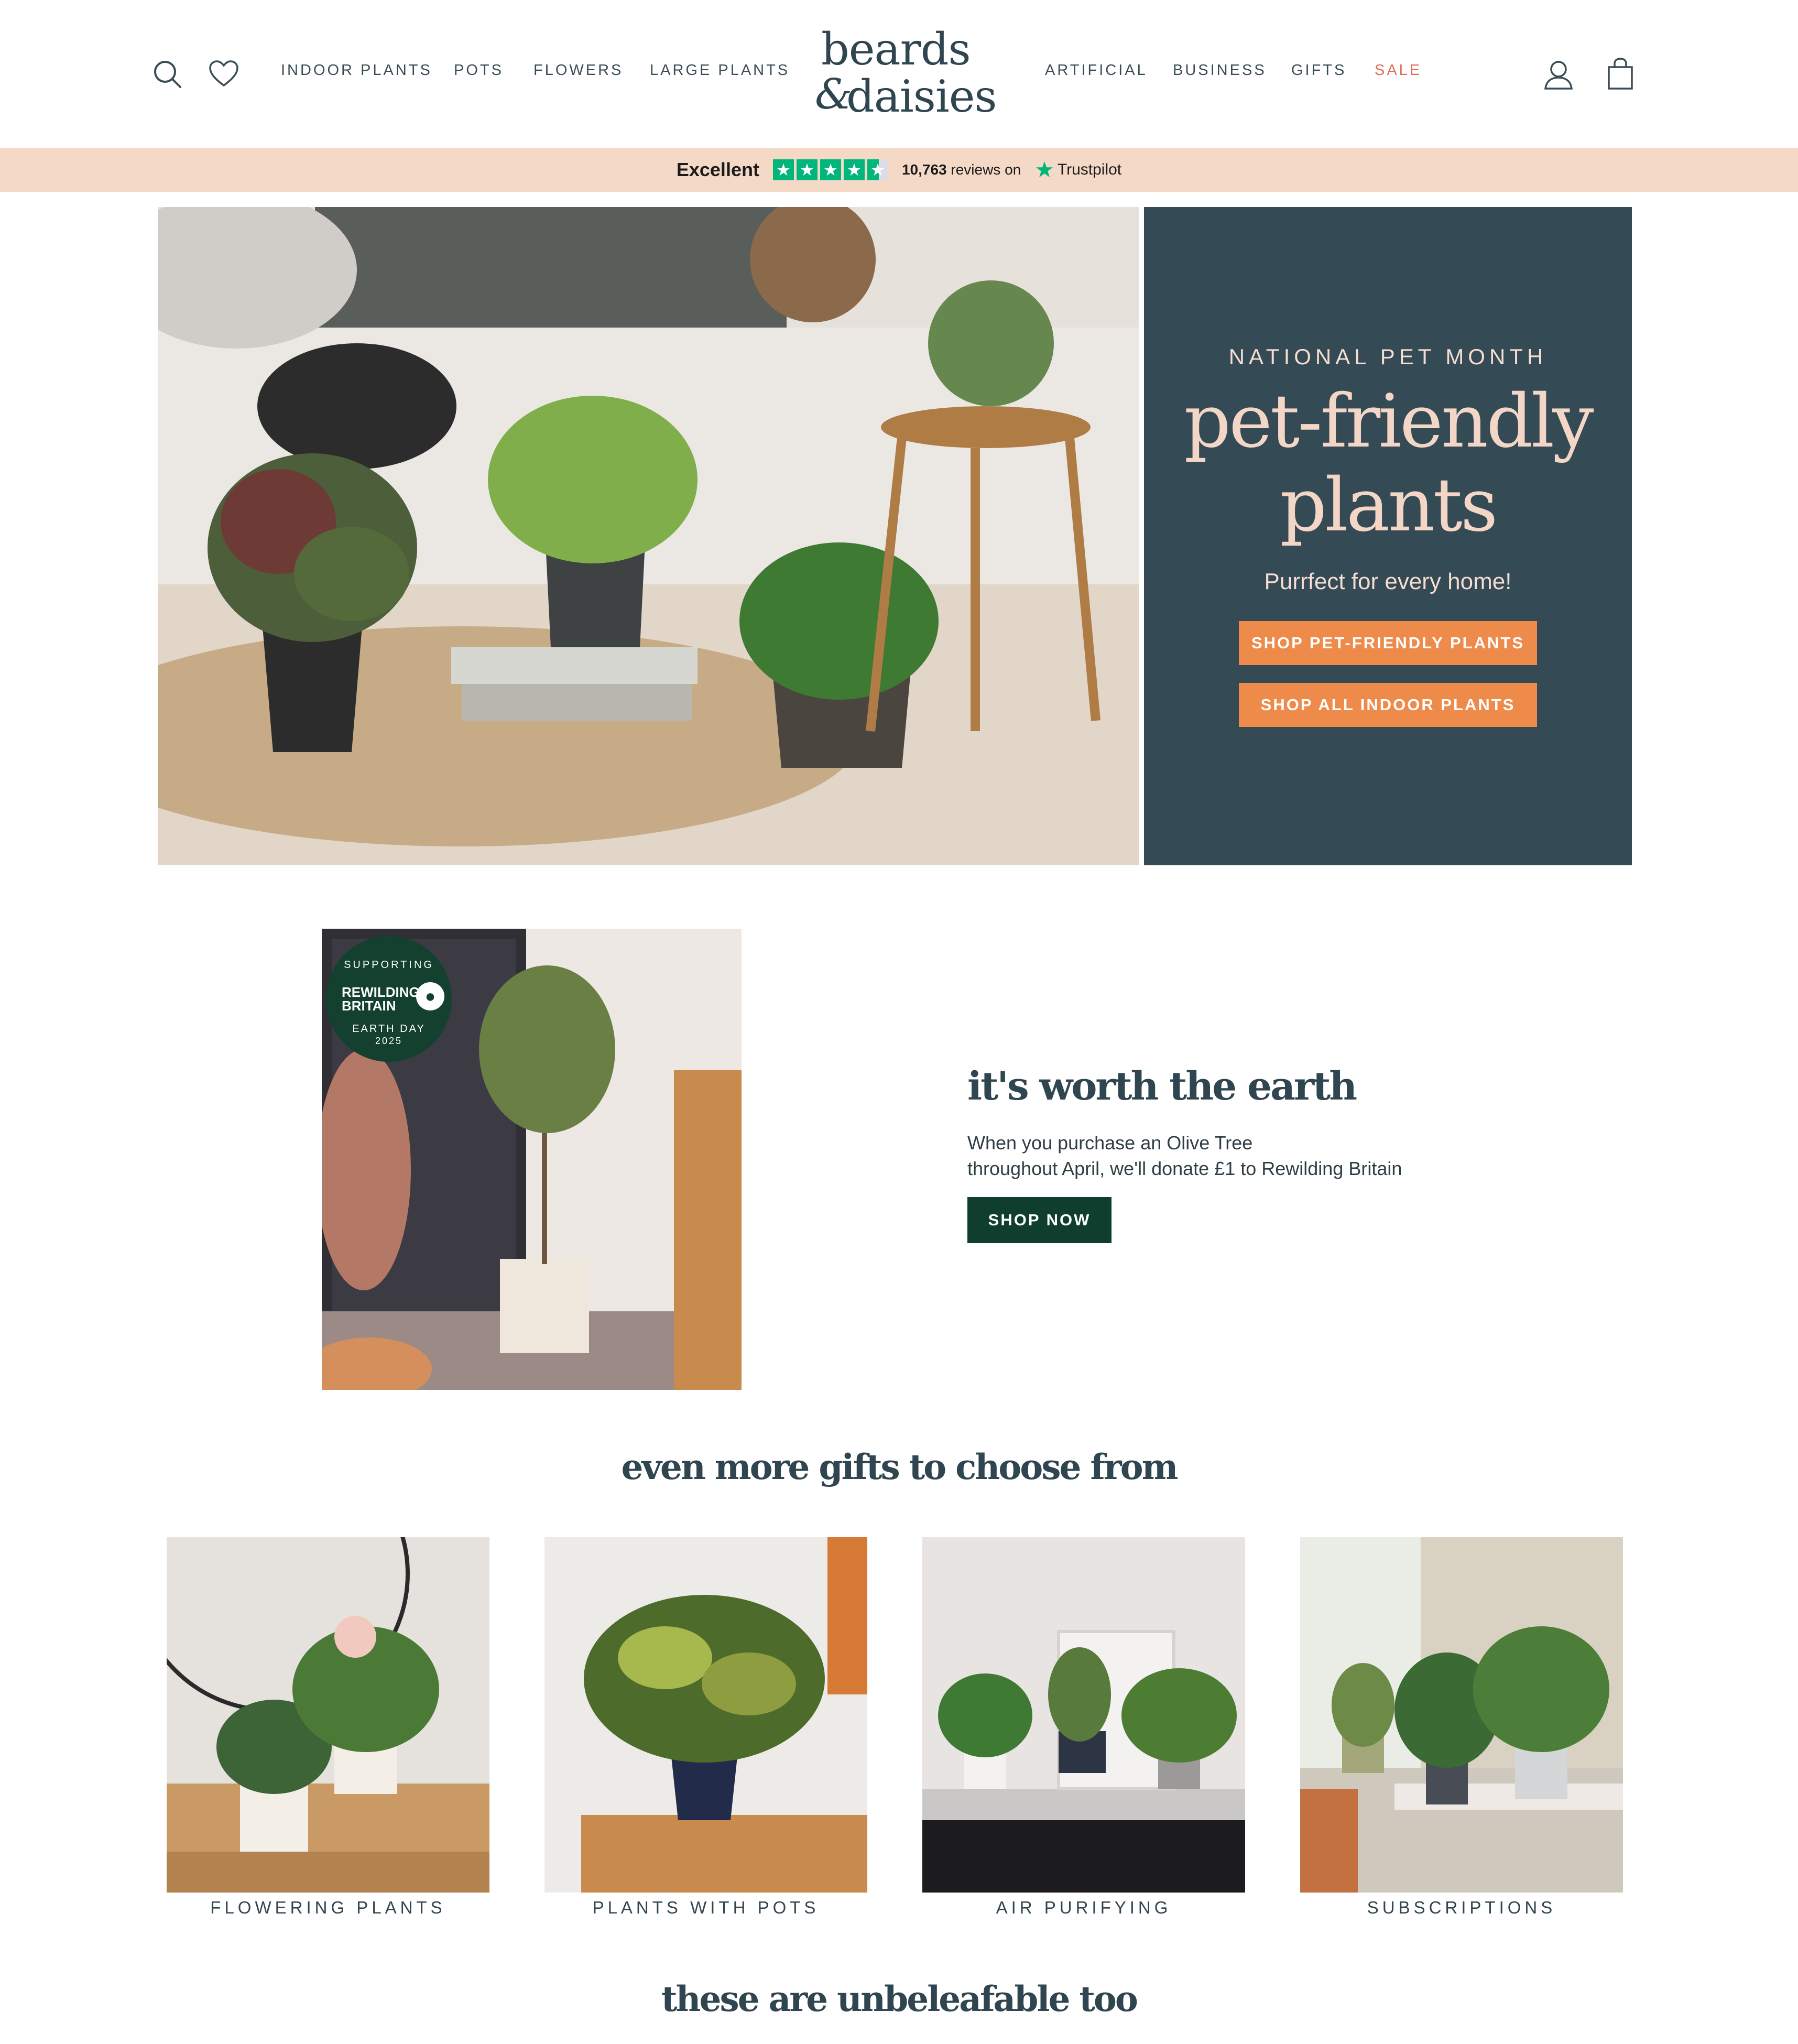 The width and height of the screenshot is (1798, 2044). What do you see at coordinates (389, 1029) in the screenshot?
I see `badge-event: EARTH DAY` at bounding box center [389, 1029].